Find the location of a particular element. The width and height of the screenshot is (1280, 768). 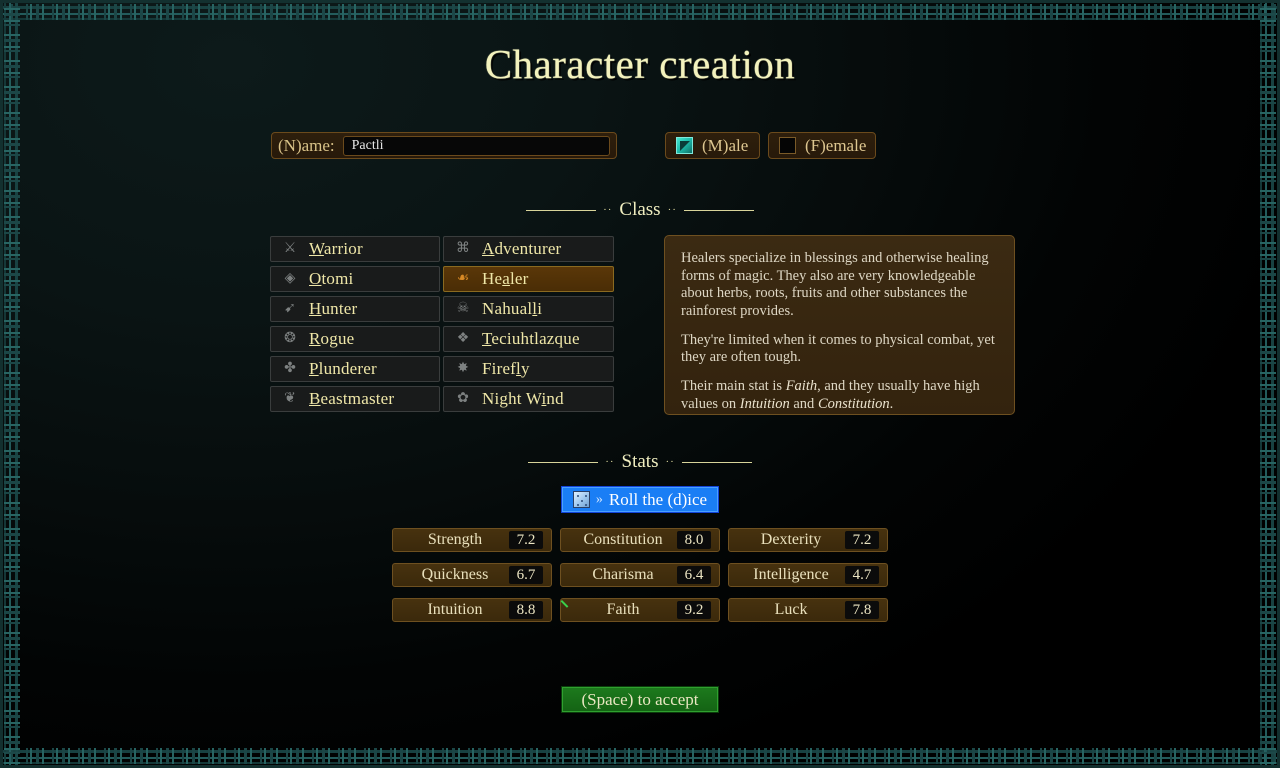

border-top-pattern is located at coordinates (640, 12).